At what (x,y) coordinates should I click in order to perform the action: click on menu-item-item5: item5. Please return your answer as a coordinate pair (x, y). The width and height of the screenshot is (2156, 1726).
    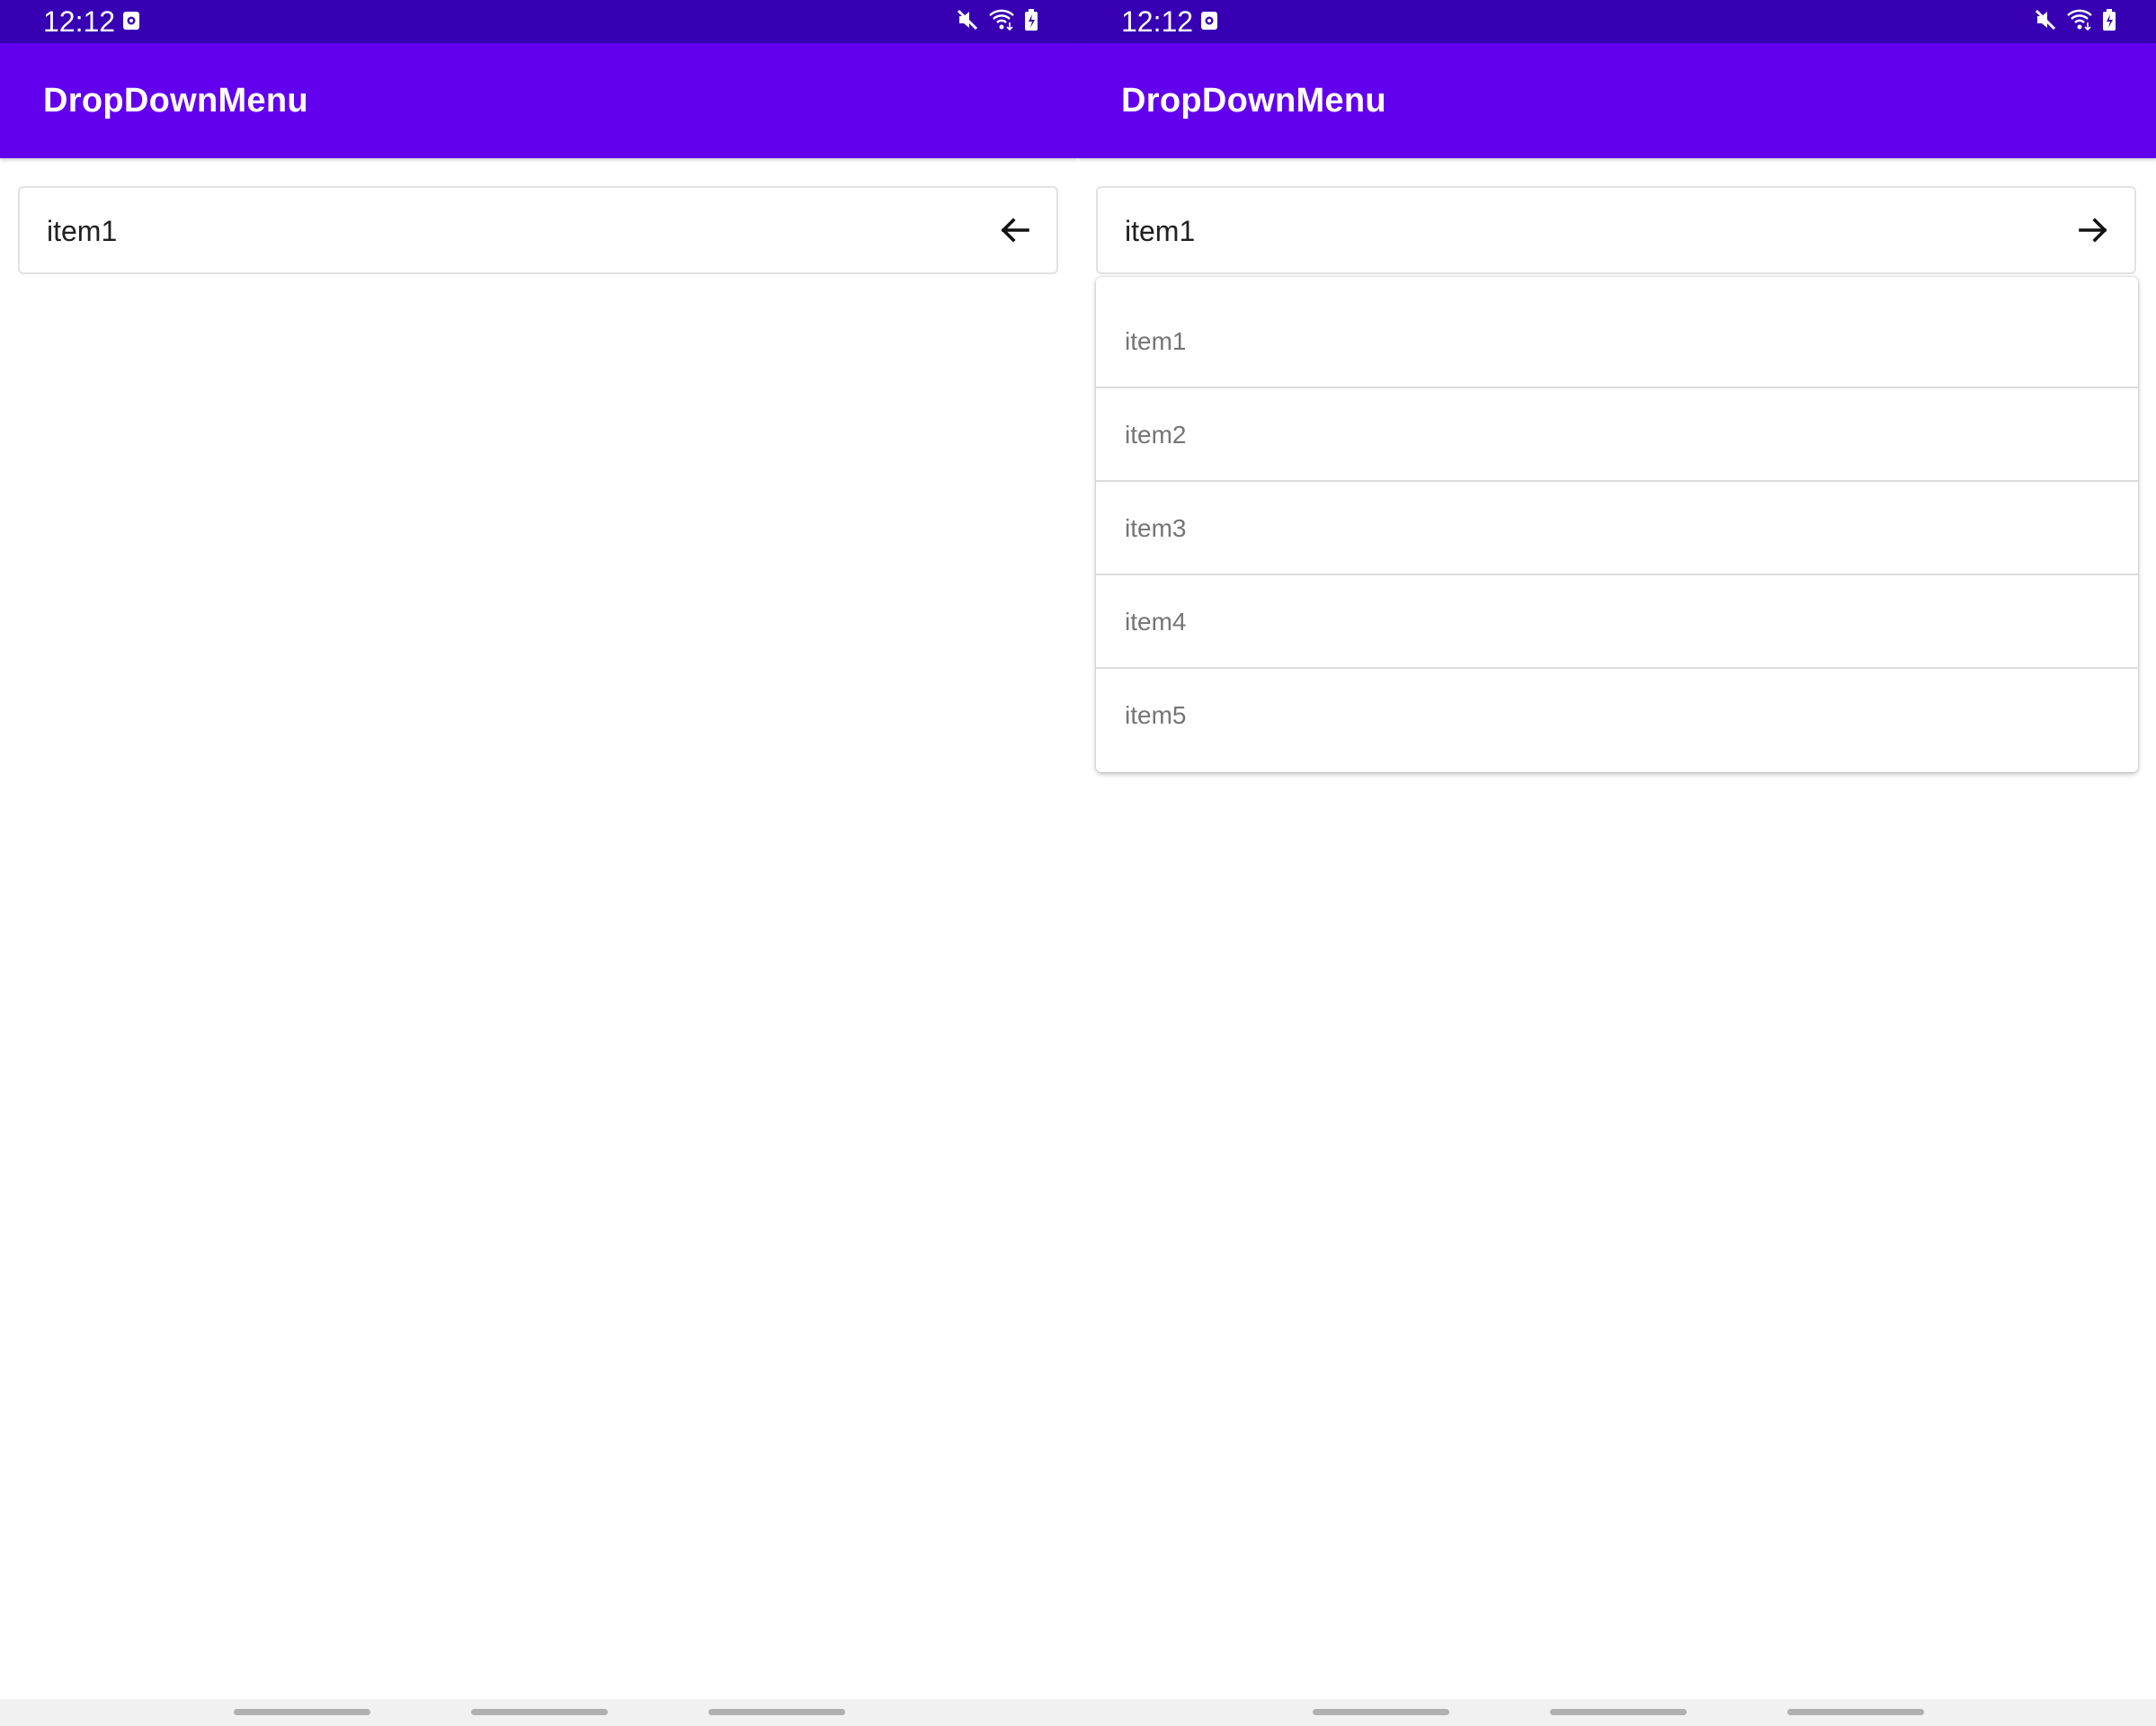
    Looking at the image, I should click on (1617, 715).